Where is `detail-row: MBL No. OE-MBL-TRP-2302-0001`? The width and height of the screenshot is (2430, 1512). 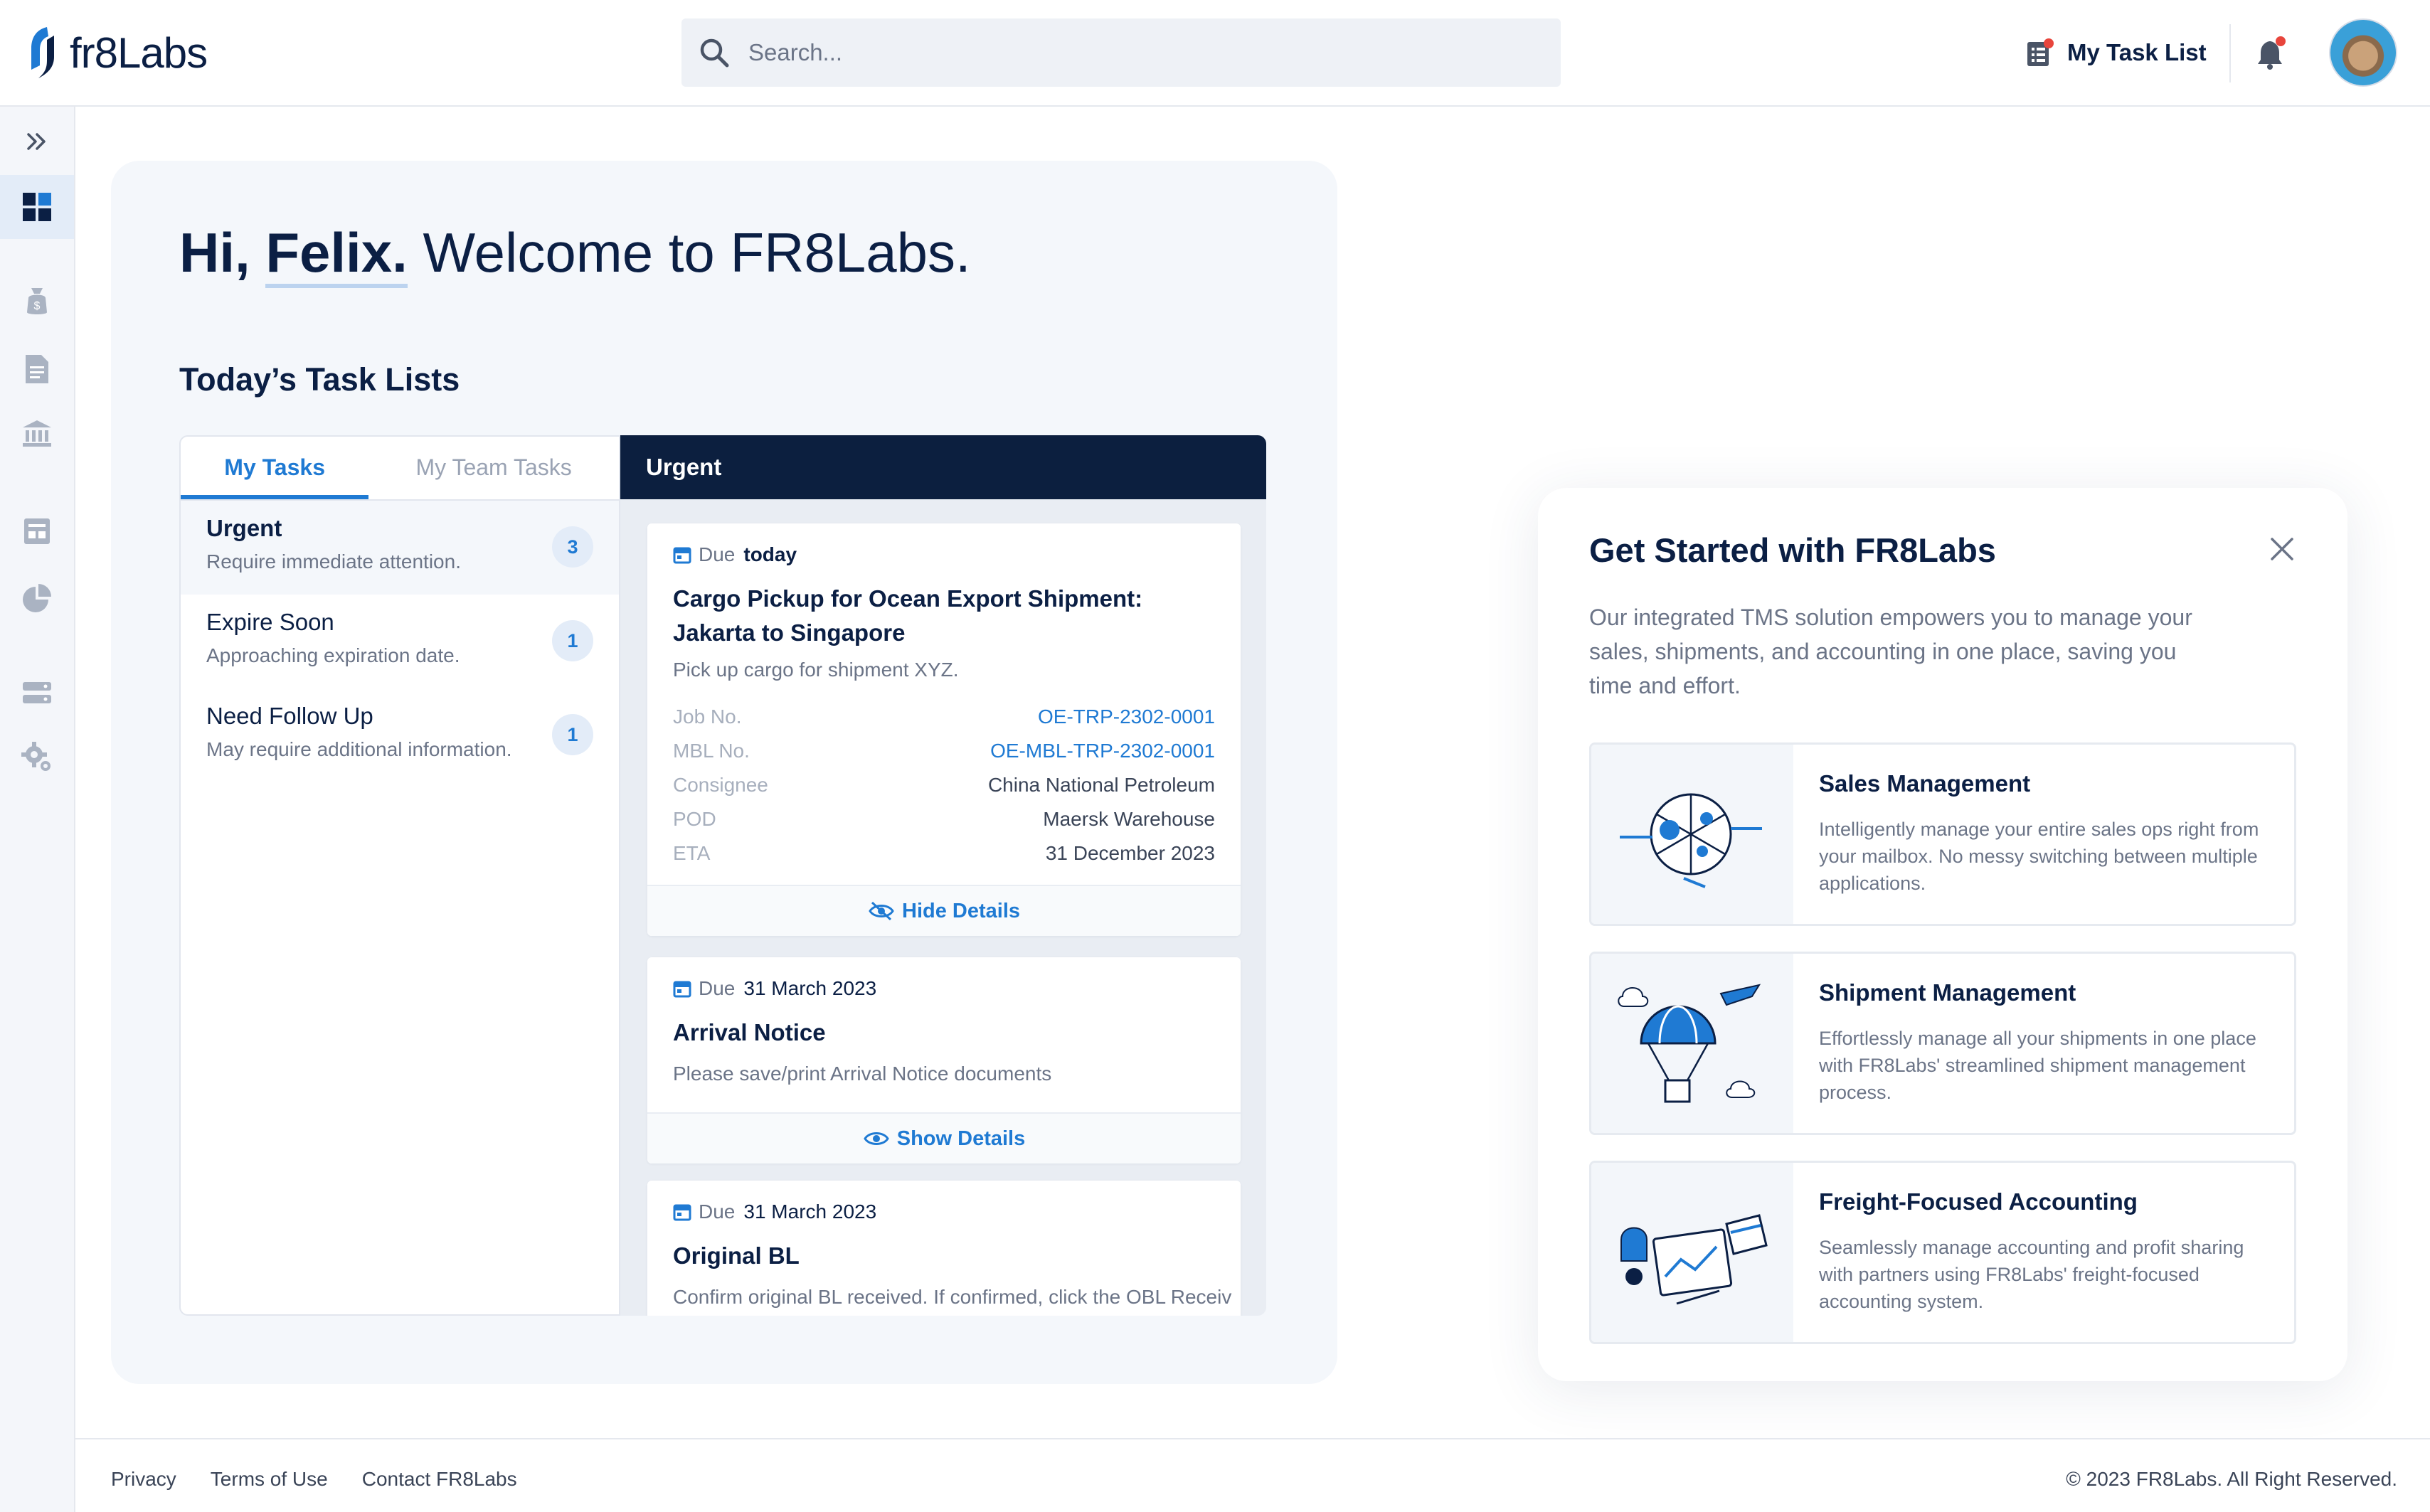 detail-row: MBL No. OE-MBL-TRP-2302-0001 is located at coordinates (944, 751).